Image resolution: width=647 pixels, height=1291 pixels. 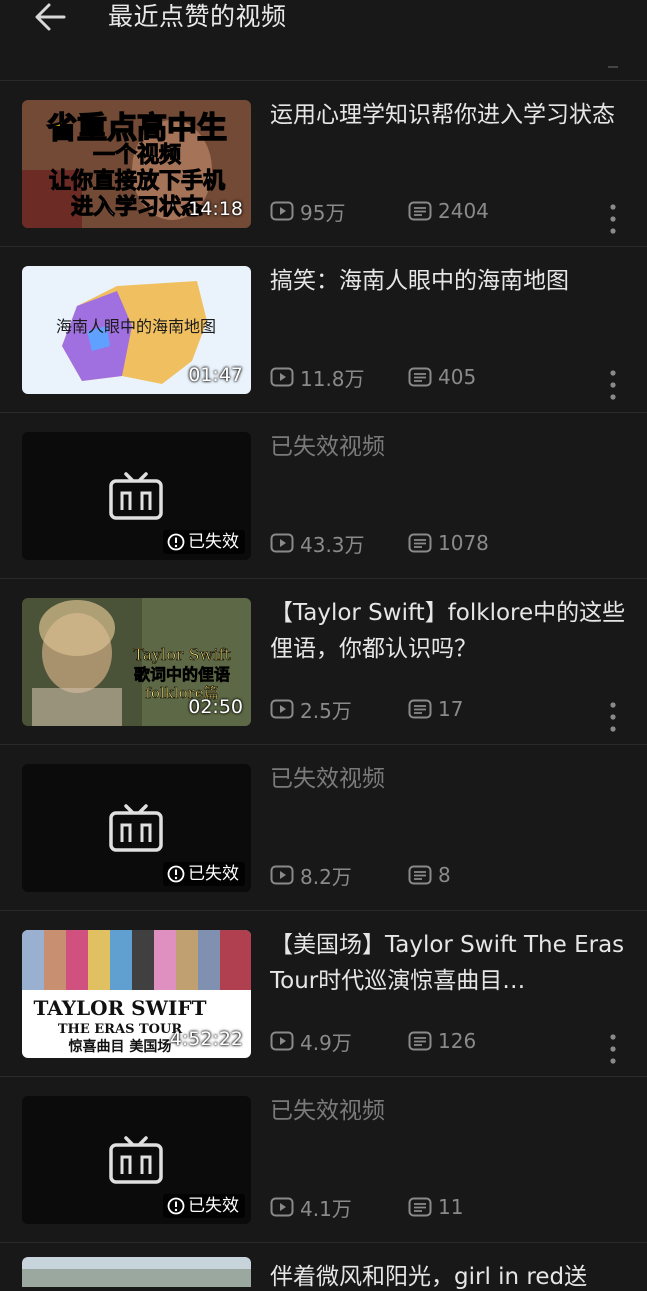 I want to click on play-count: 2.5万, so click(x=339, y=709).